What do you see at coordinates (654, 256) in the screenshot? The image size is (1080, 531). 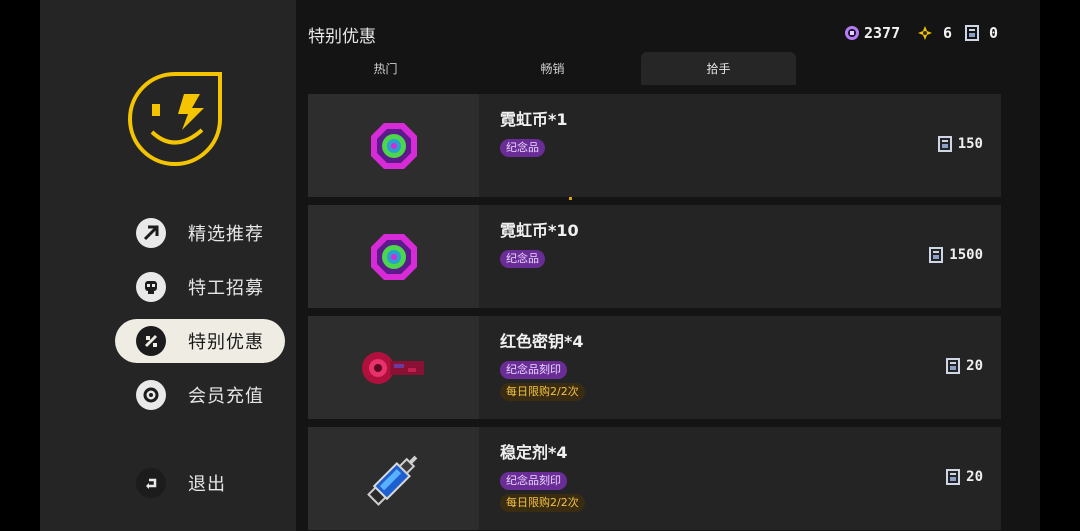 I see `shop-item-card: 霓虹币*10 纪念品 1500` at bounding box center [654, 256].